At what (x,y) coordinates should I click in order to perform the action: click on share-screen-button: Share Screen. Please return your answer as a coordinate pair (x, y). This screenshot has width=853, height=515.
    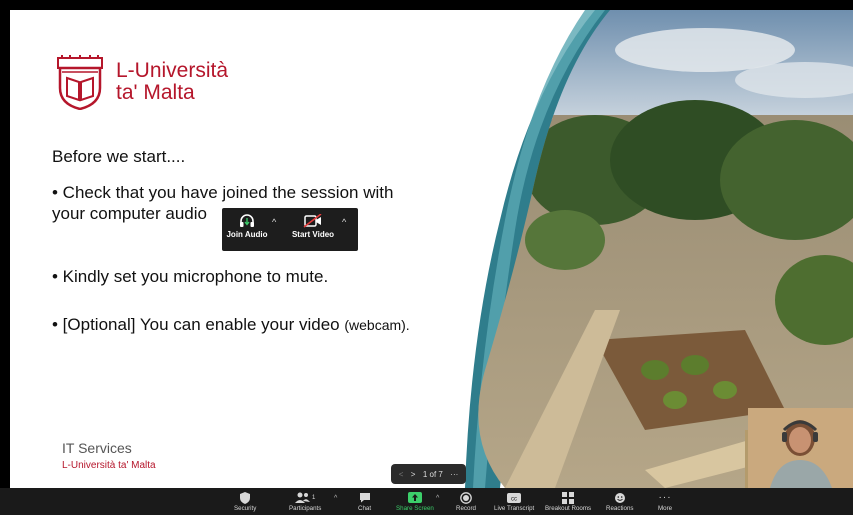
    Looking at the image, I should click on (415, 501).